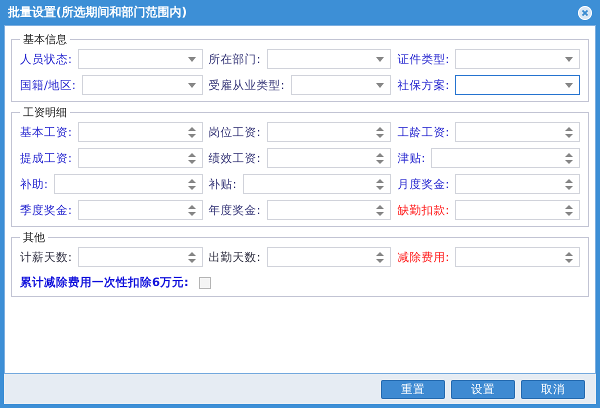 The width and height of the screenshot is (600, 408). I want to click on close-icon, so click(585, 13).